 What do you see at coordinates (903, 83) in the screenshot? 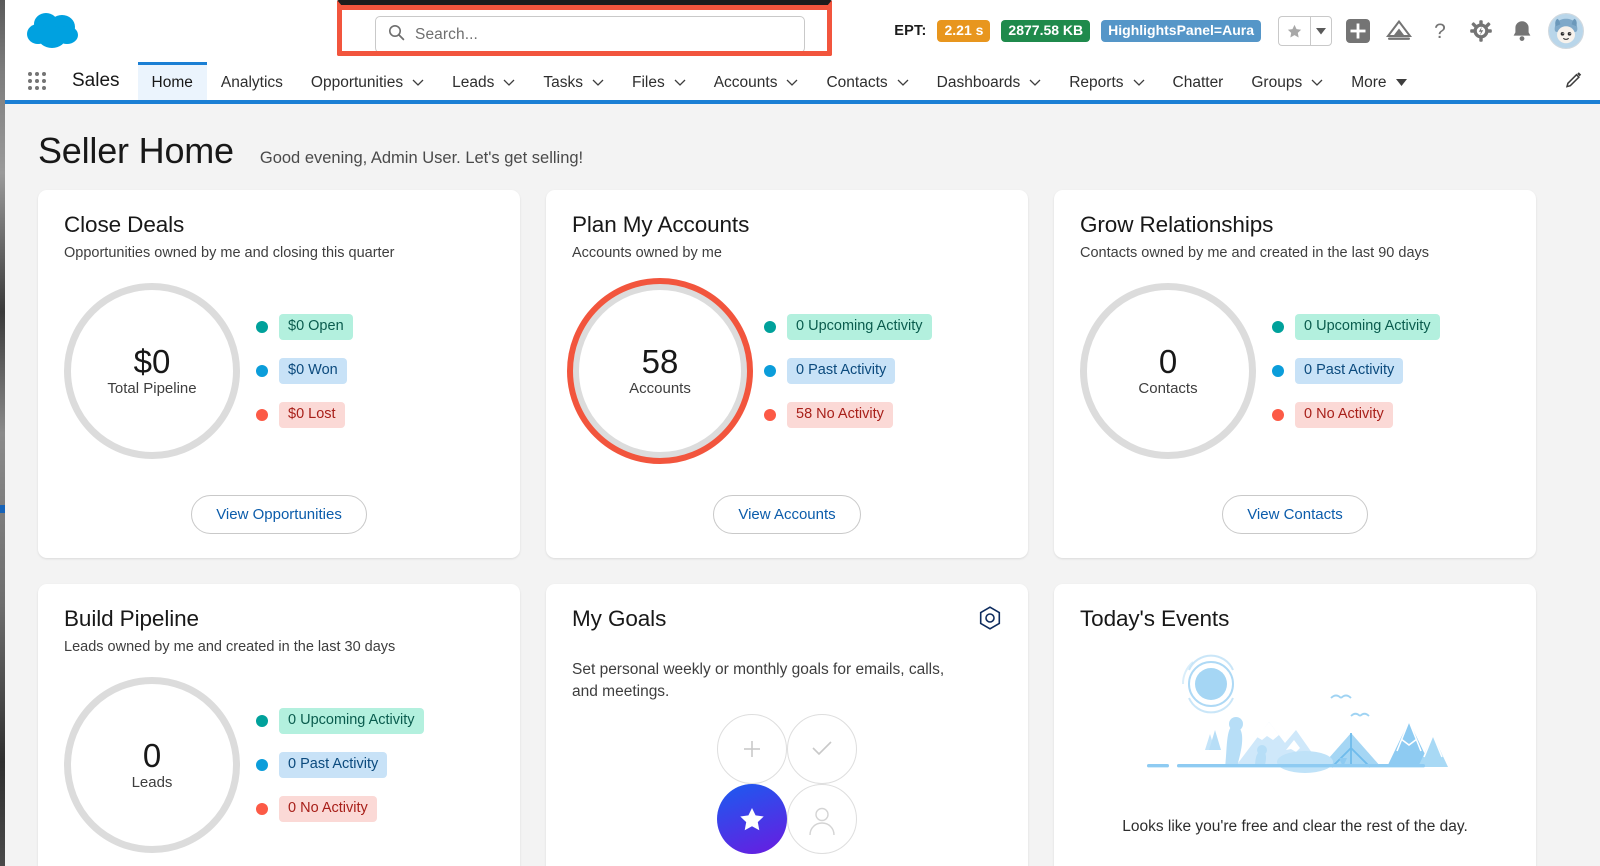
I see `chevron-down-icon` at bounding box center [903, 83].